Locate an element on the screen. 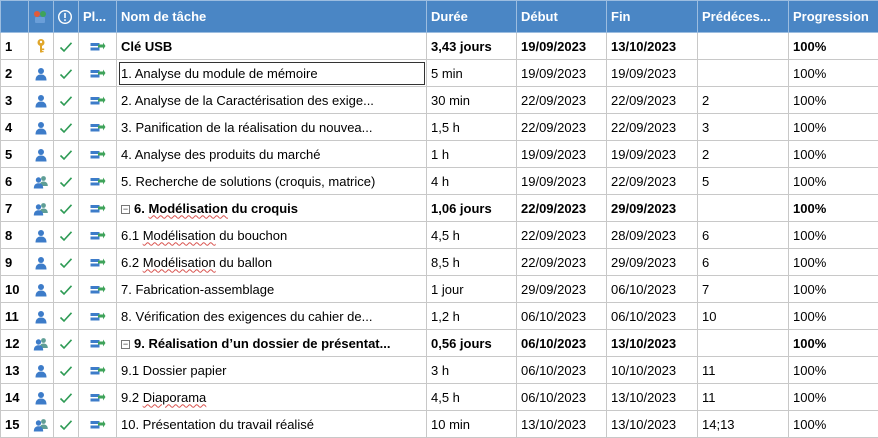 This screenshot has width=878, height=438. header-progress: Progression is located at coordinates (833, 17).